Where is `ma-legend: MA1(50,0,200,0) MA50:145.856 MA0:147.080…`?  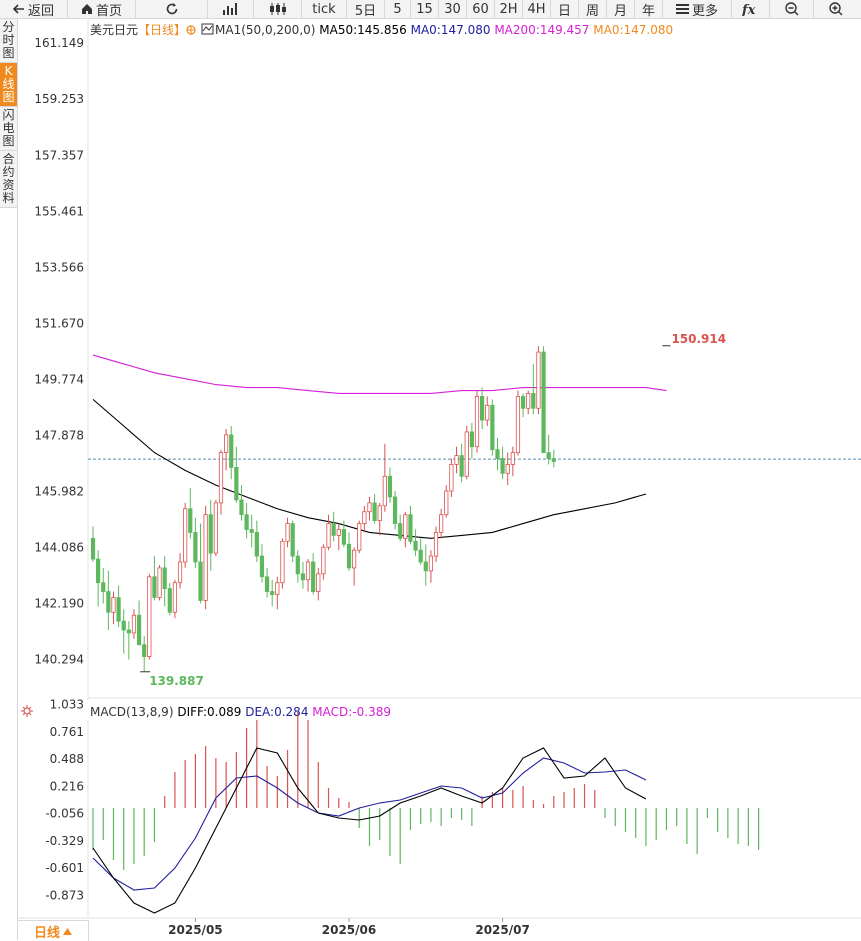 ma-legend: MA1(50,0,200,0) MA50:145.856 MA0:147.080… is located at coordinates (444, 30).